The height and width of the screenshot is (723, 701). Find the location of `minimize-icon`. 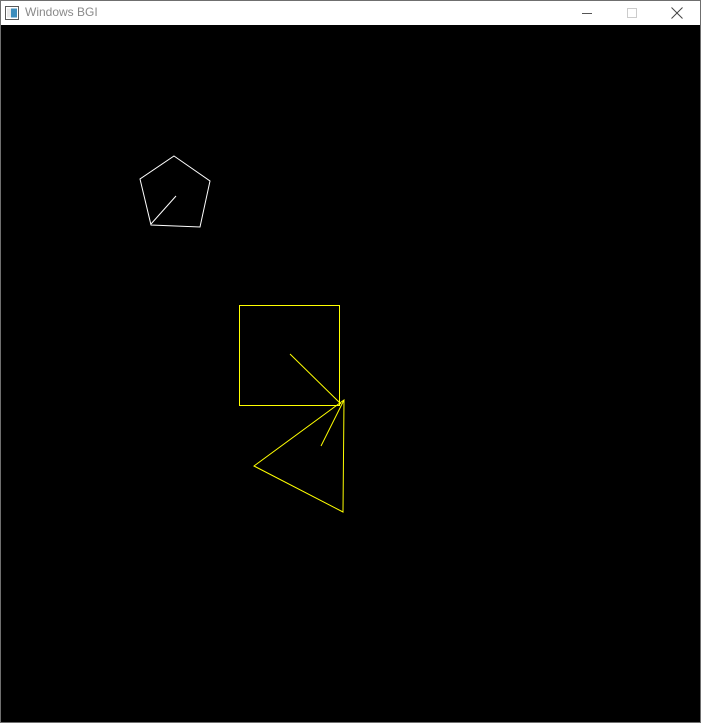

minimize-icon is located at coordinates (587, 13).